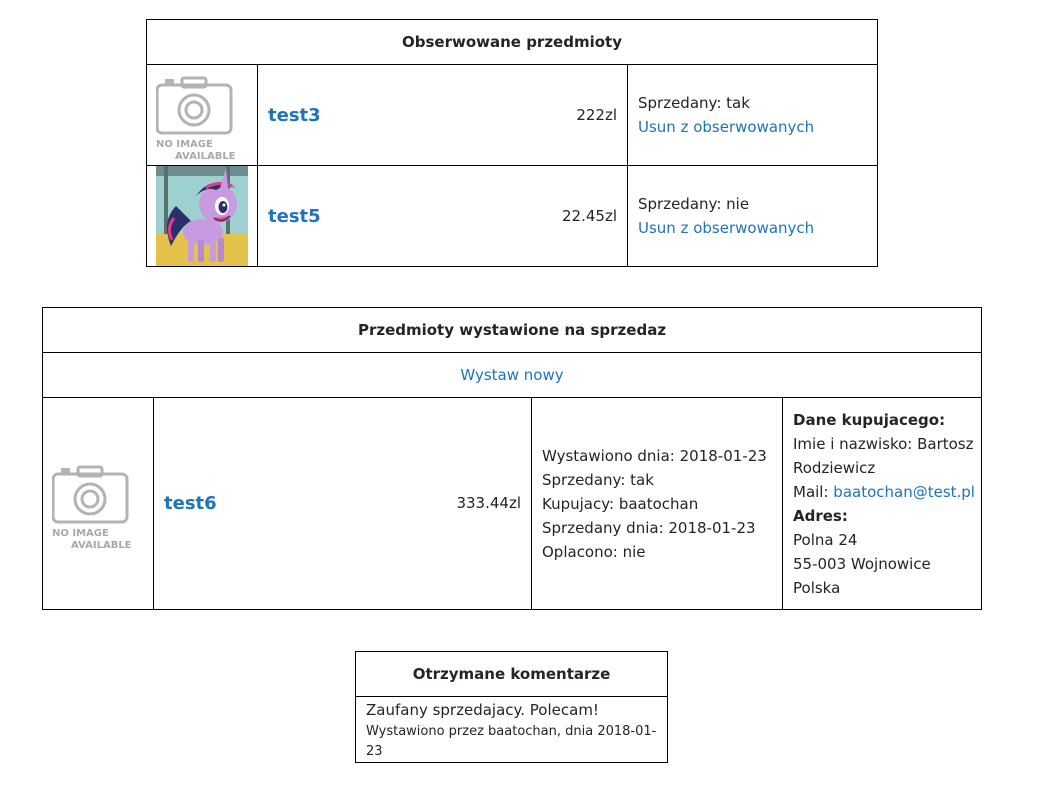 The height and width of the screenshot is (787, 1040). I want to click on comments-title: Otrzymane komentarze, so click(511, 674).